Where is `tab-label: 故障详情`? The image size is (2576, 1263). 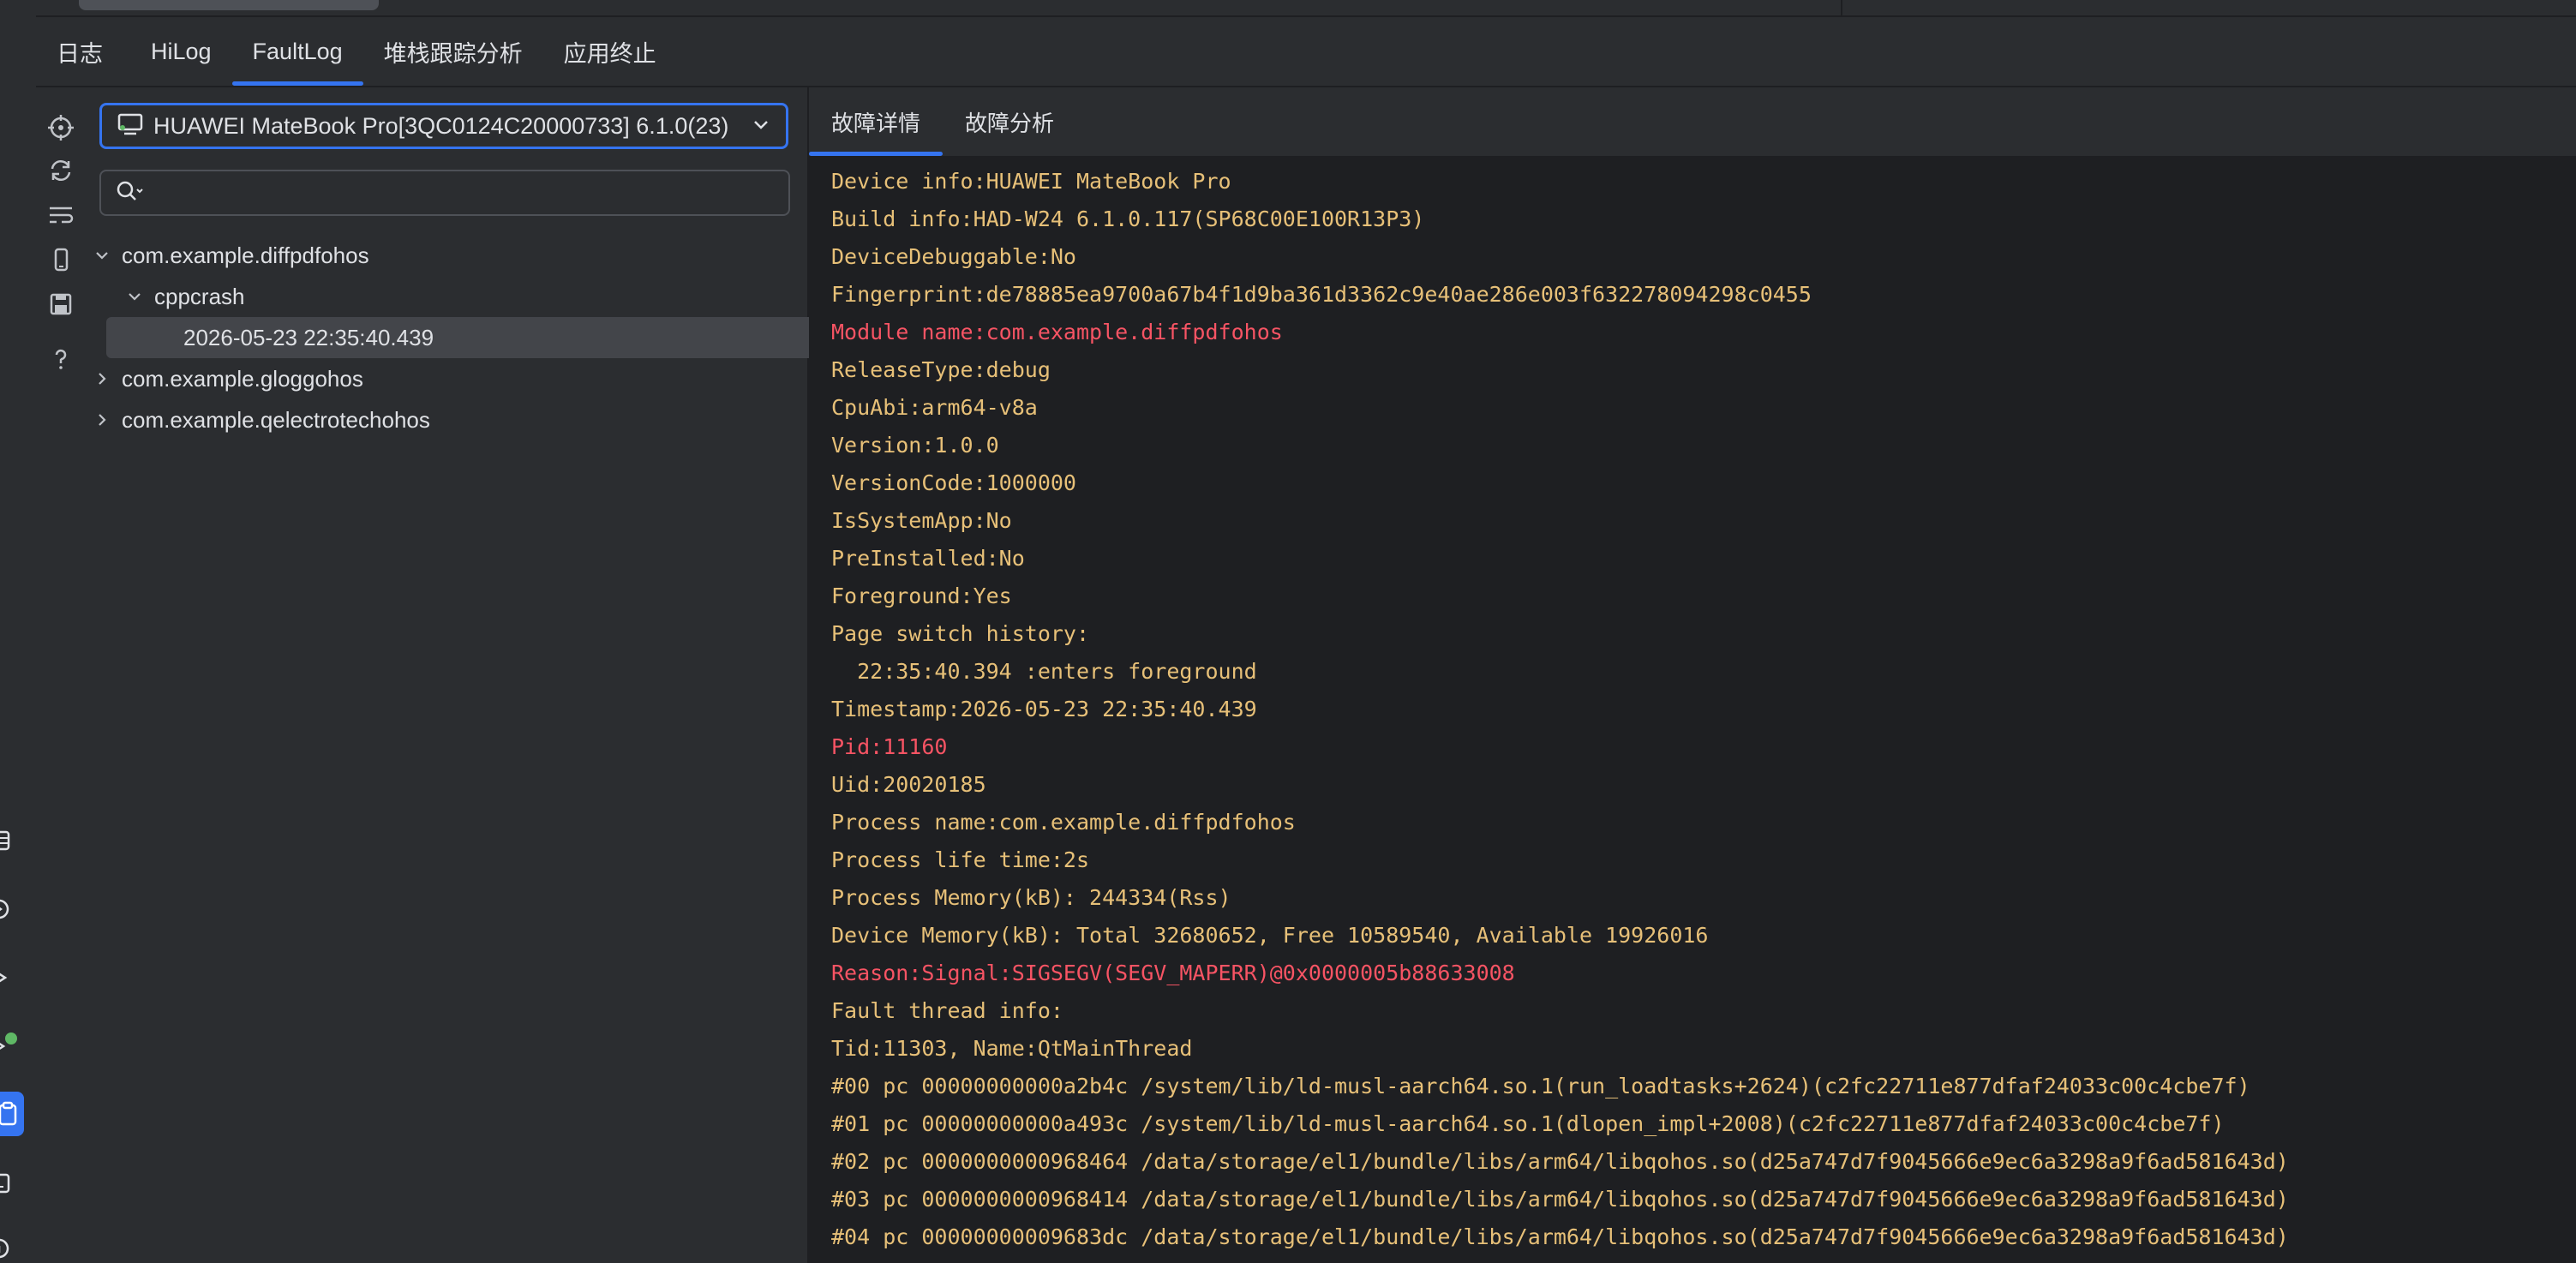 tab-label: 故障详情 is located at coordinates (876, 123).